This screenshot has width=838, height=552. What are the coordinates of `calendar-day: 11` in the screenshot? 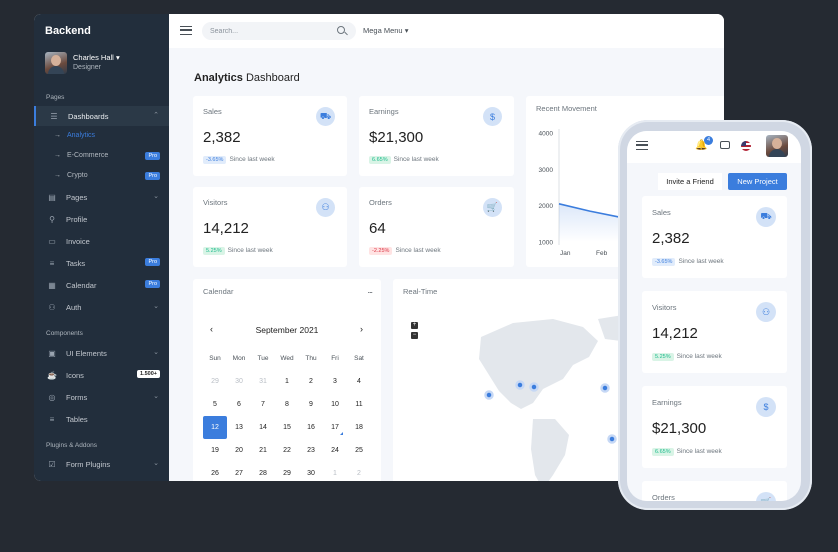 It's located at (359, 404).